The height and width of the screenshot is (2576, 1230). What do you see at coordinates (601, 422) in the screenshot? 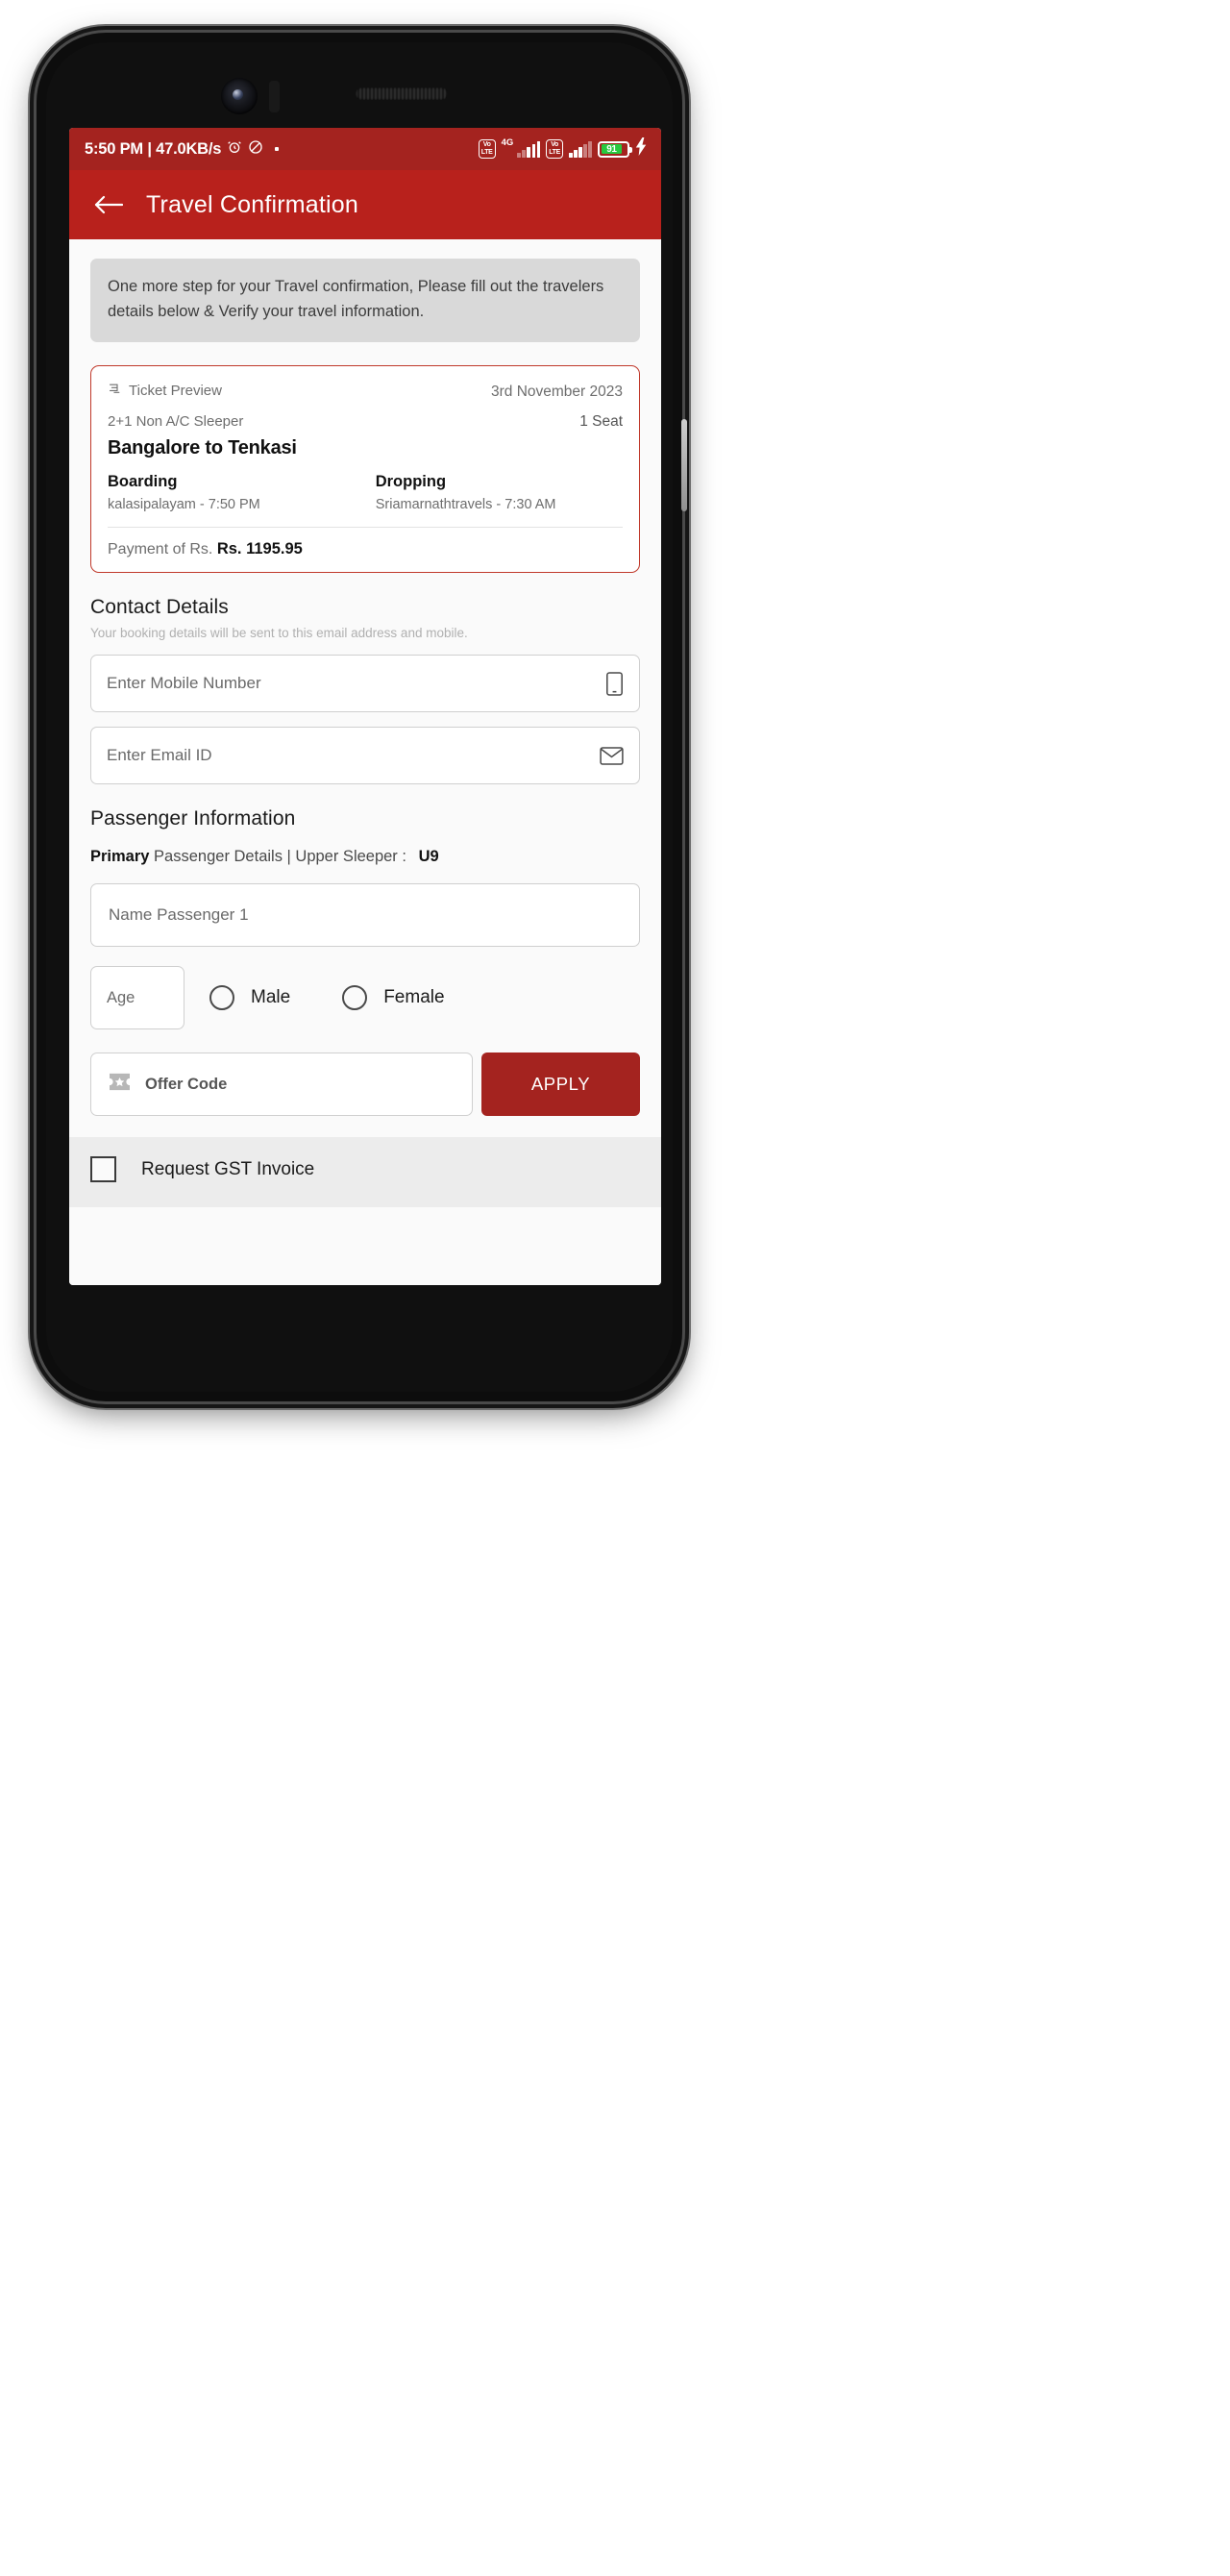
I see `seat-count: 1 Seat` at bounding box center [601, 422].